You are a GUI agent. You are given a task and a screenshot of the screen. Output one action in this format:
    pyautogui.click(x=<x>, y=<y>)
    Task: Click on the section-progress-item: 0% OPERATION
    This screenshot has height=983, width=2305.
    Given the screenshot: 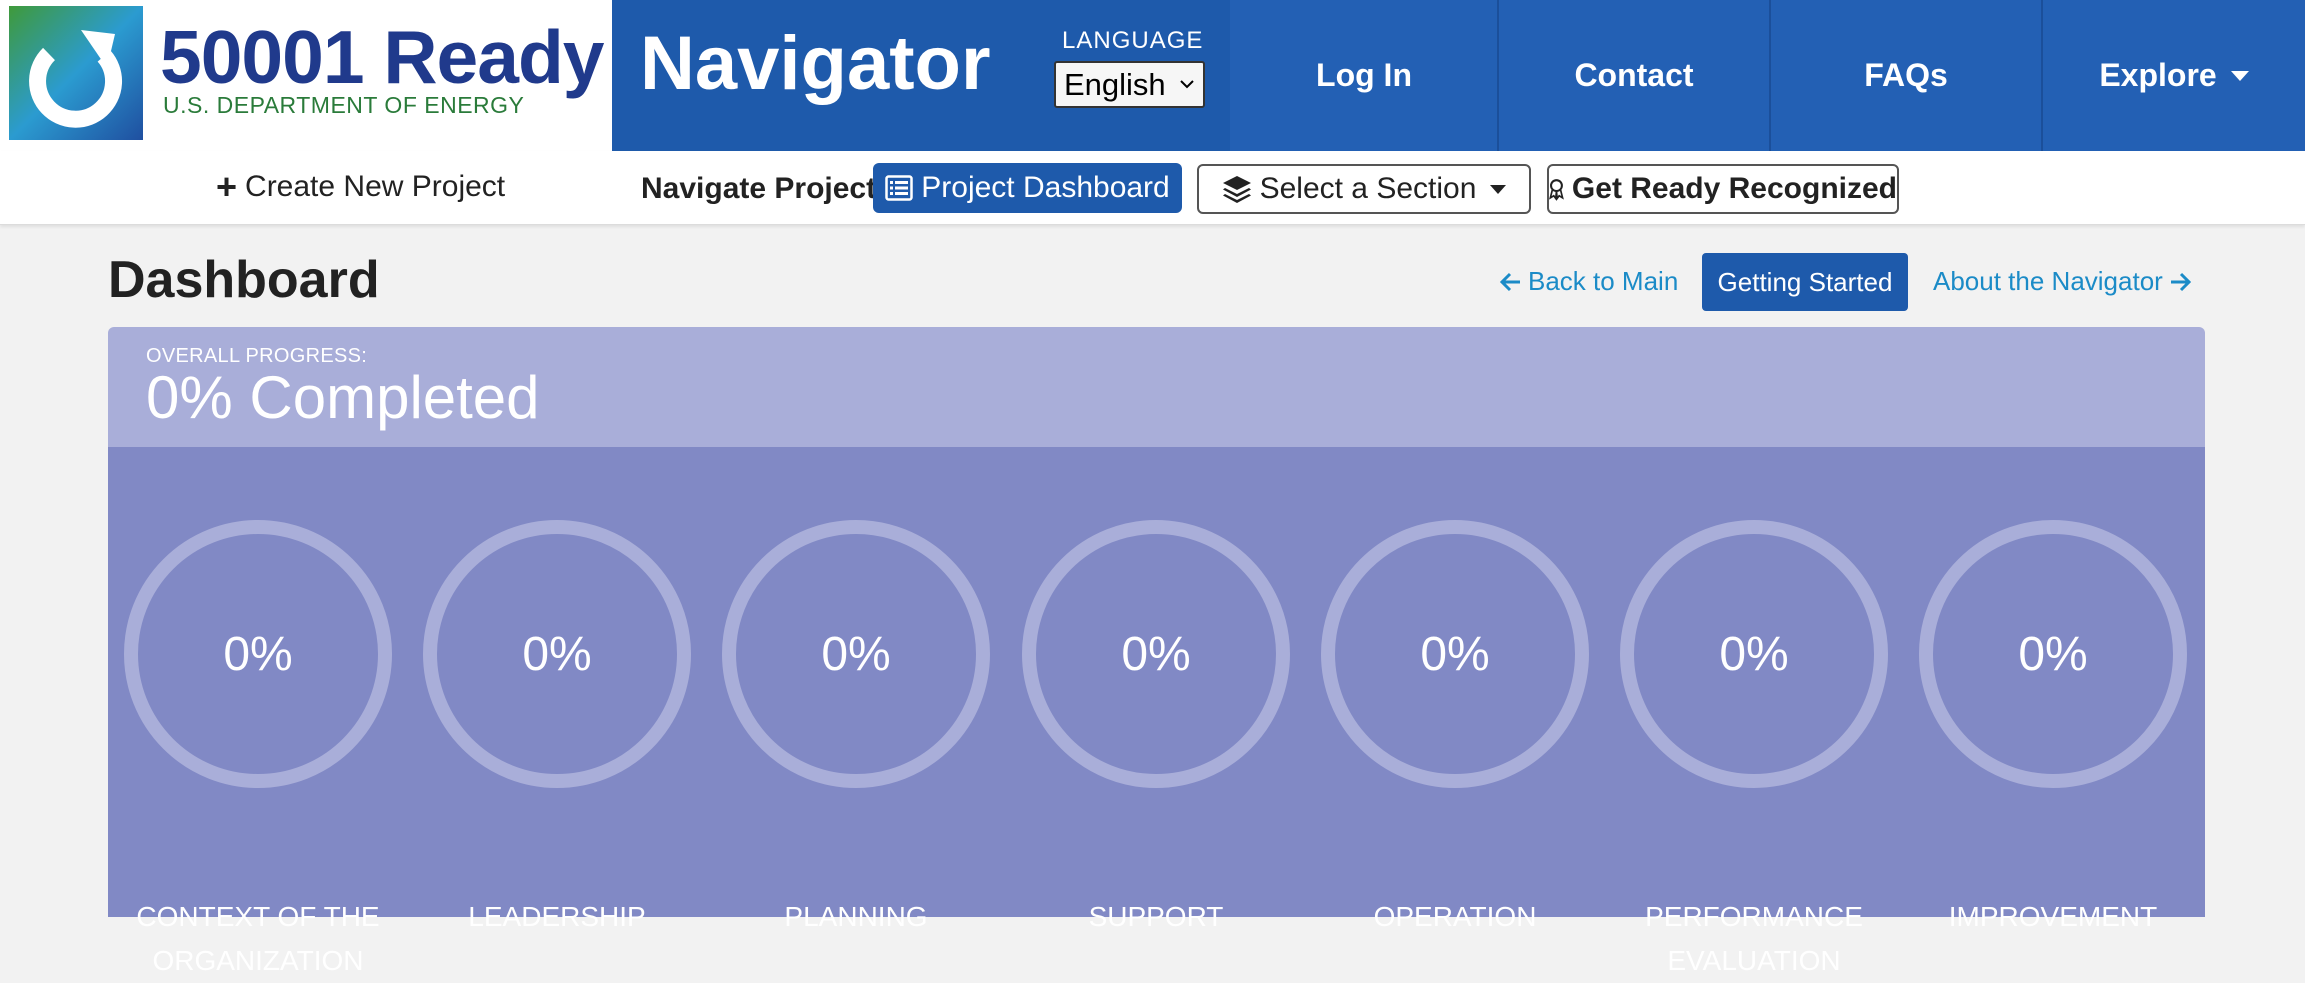 What is the action you would take?
    pyautogui.click(x=1455, y=725)
    